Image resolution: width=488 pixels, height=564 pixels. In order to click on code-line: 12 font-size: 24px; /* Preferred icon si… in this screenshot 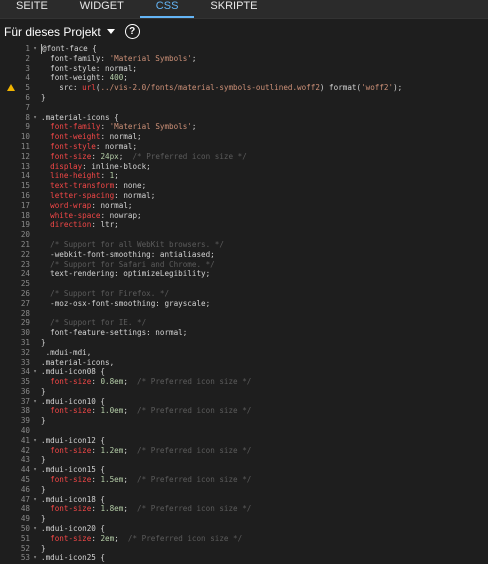, I will do `click(244, 157)`.